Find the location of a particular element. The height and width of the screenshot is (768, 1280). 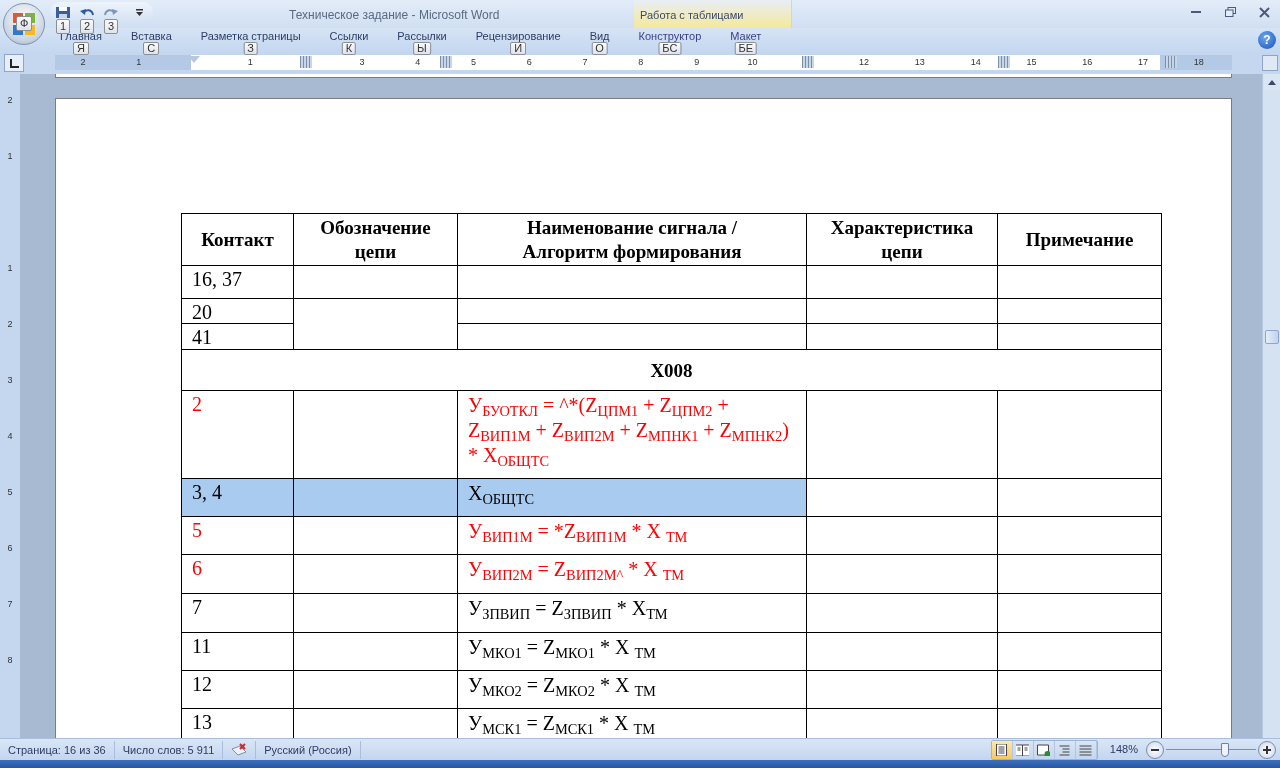

undo-button is located at coordinates (87, 12).